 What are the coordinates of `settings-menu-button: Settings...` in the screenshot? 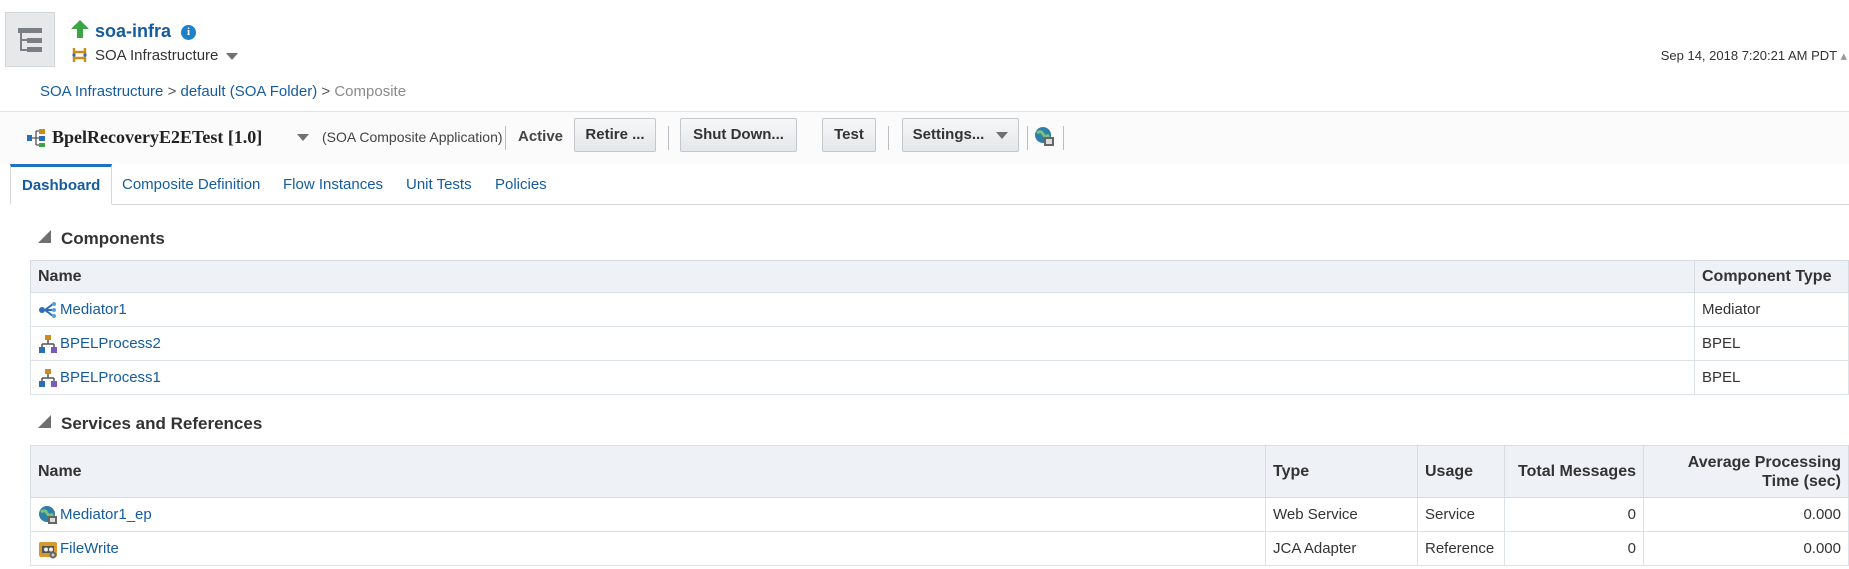 It's located at (960, 135).